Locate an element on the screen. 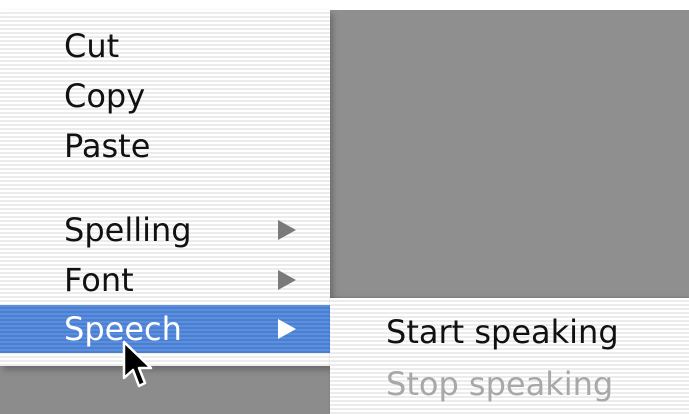 The height and width of the screenshot is (414, 689). arrow-pointer-icon is located at coordinates (137, 364).